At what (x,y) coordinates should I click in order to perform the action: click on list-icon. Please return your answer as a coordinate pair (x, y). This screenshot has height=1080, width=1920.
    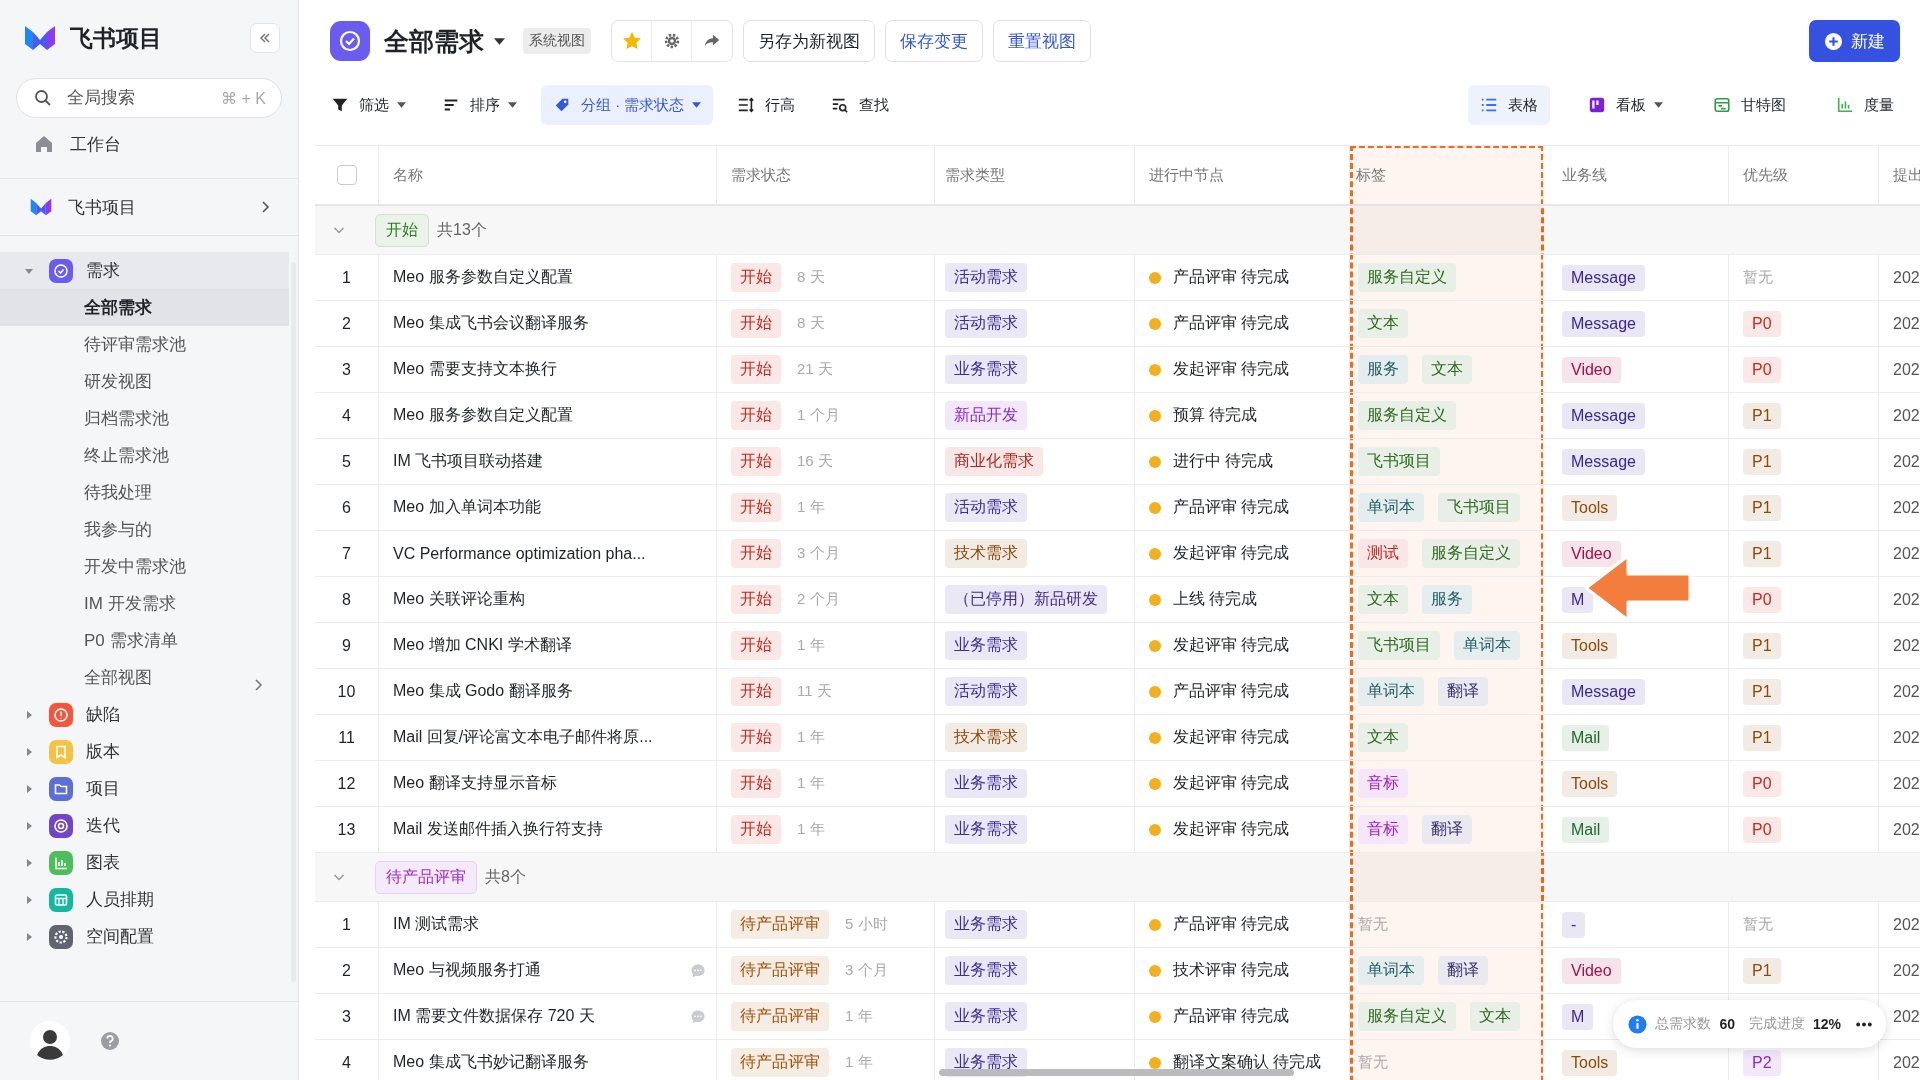
    Looking at the image, I should click on (1489, 105).